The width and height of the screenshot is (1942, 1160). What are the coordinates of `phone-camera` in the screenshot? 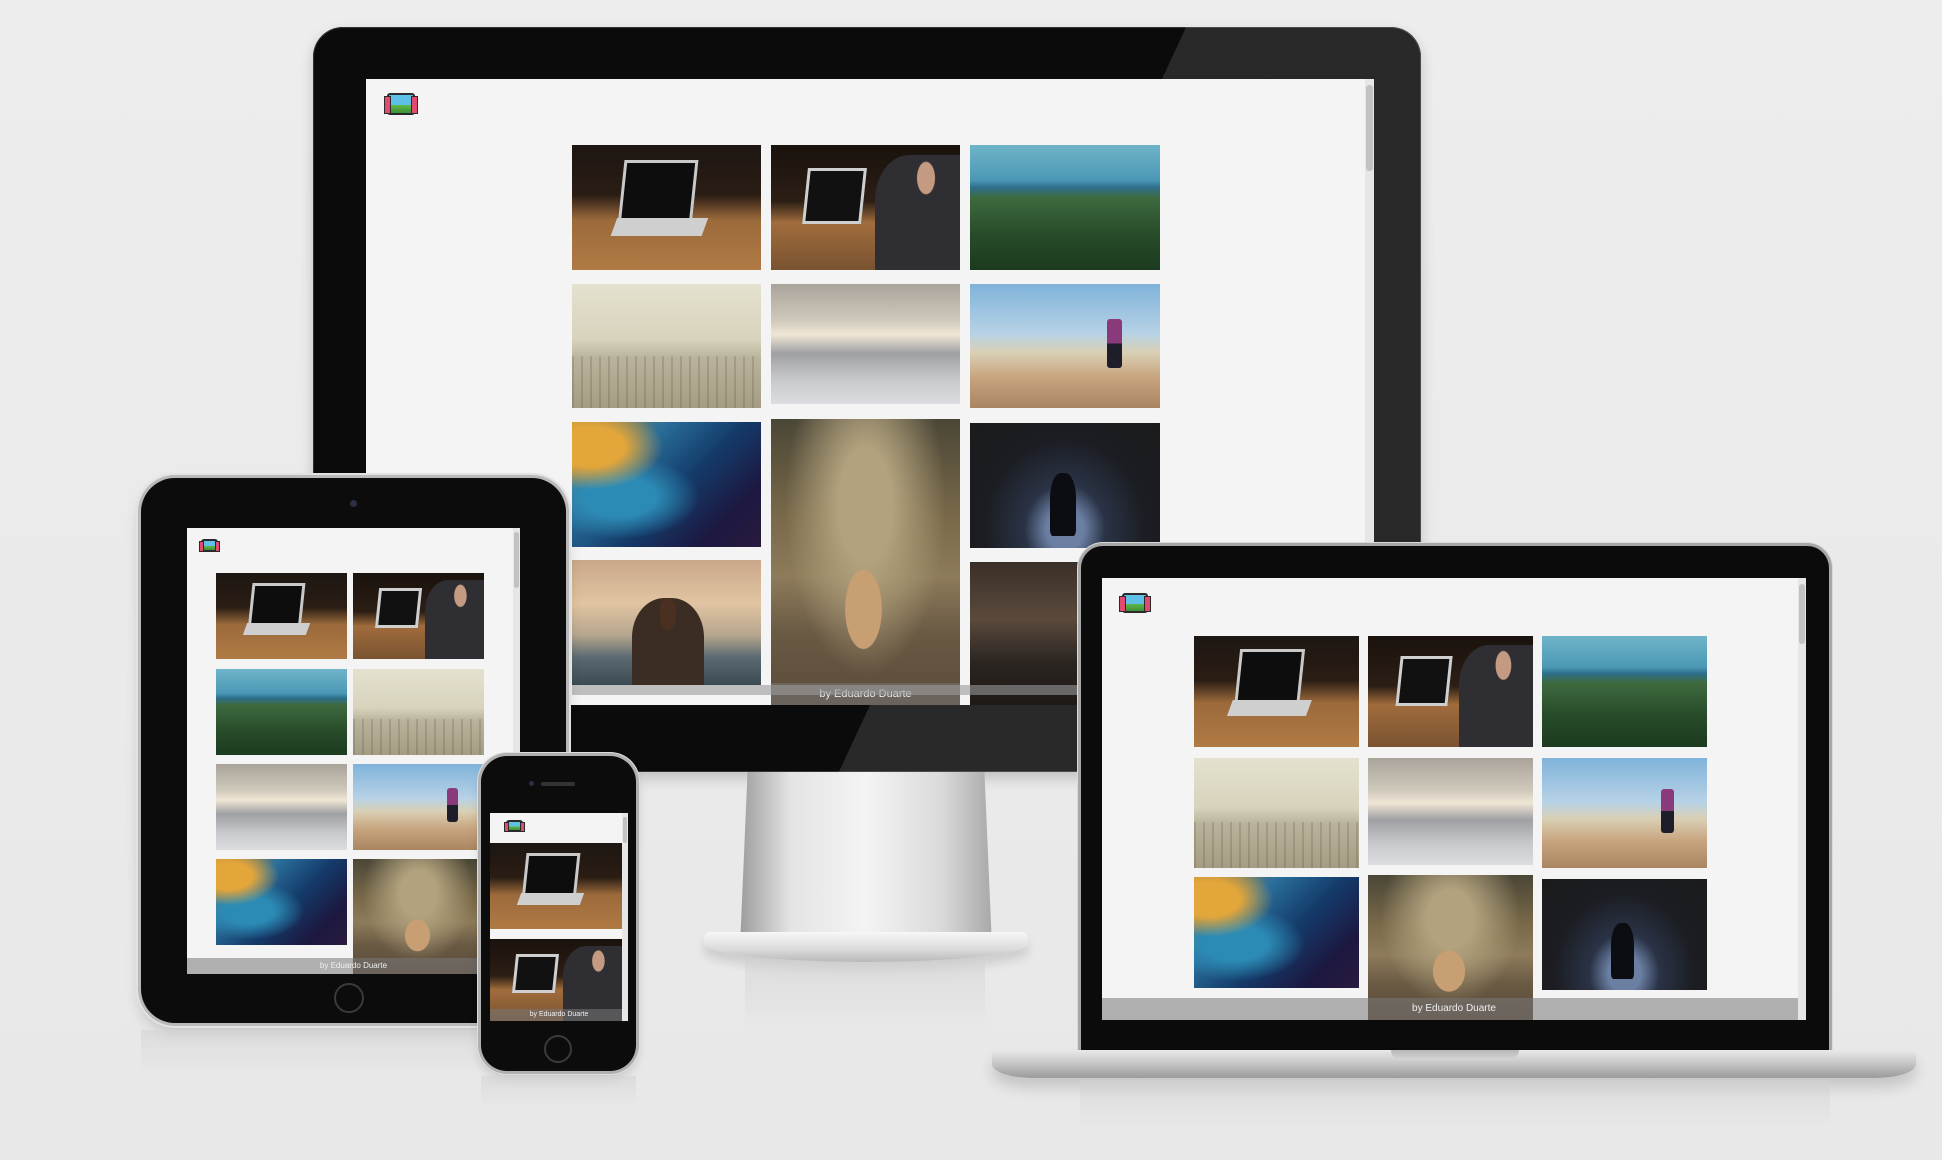 It's located at (531, 783).